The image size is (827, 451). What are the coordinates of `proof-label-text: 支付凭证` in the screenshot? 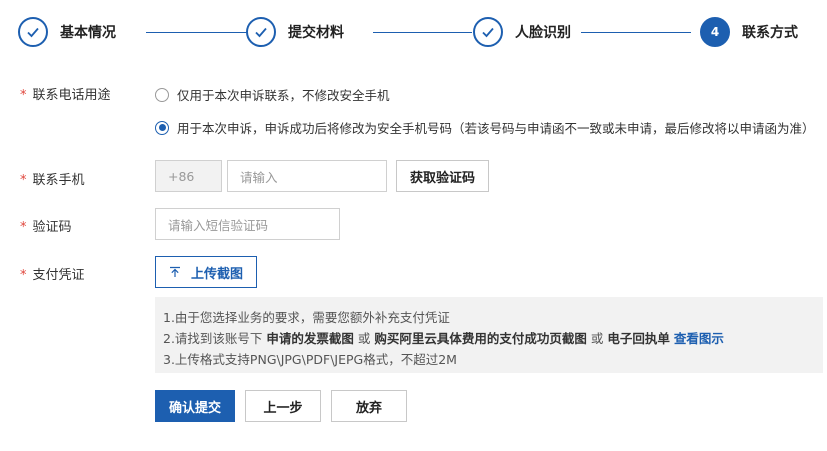 It's located at (58, 275).